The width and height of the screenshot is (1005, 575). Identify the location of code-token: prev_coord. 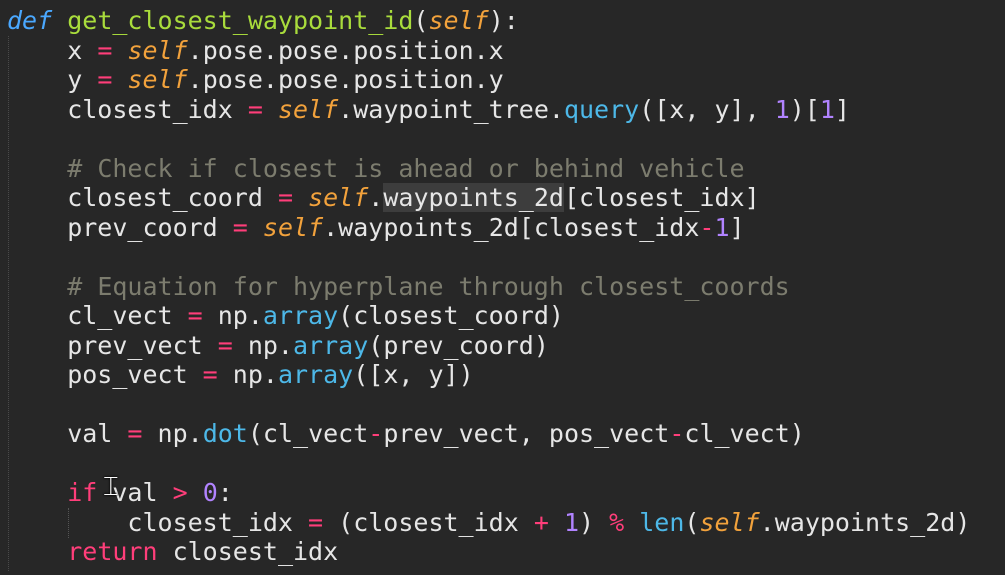
(120, 227).